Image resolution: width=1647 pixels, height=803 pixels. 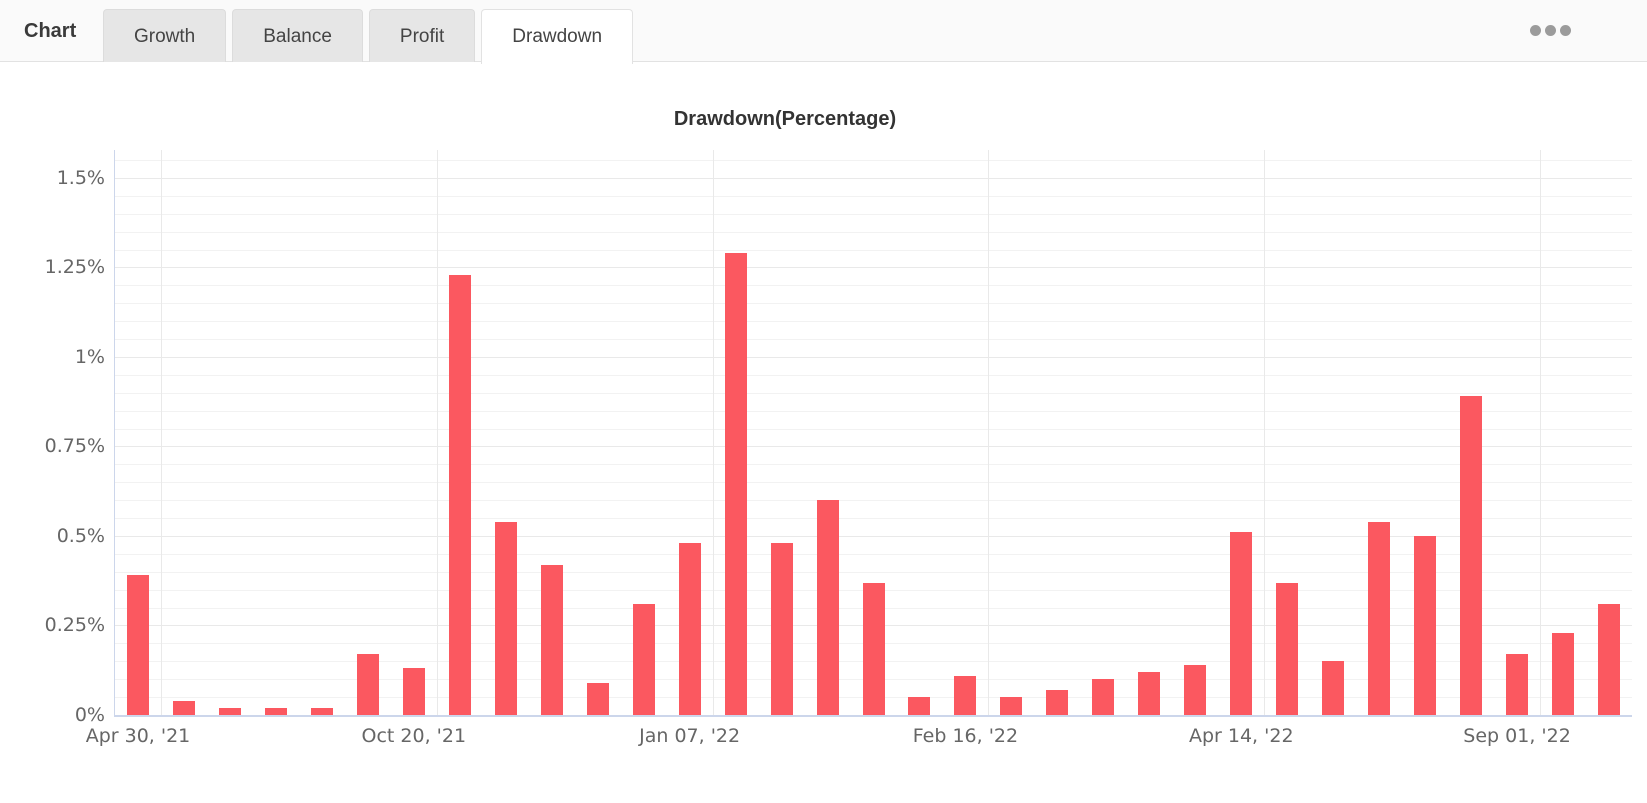 What do you see at coordinates (823, 32) in the screenshot?
I see `panel-header: Chart Growth Balance Profit Drawdown` at bounding box center [823, 32].